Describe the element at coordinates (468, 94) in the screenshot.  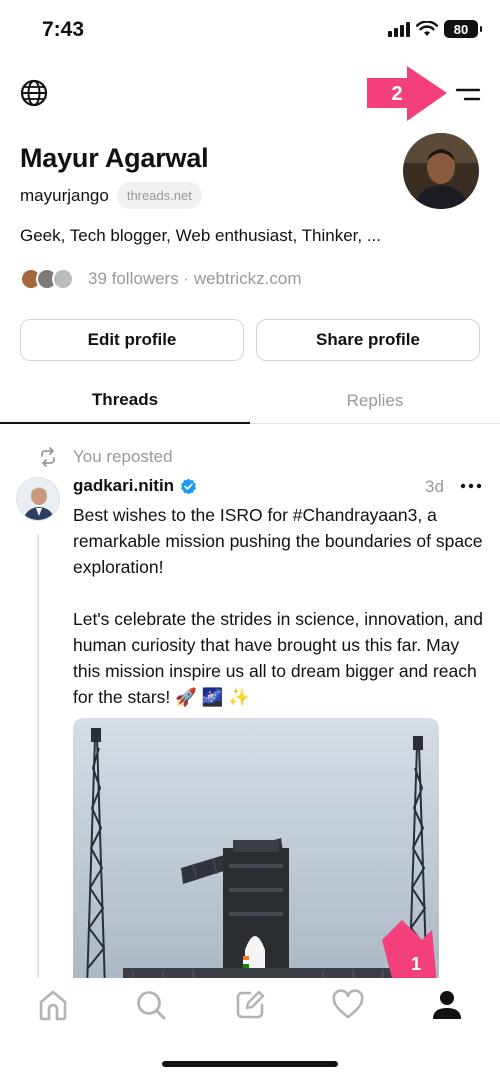
I see `menu-icon` at that location.